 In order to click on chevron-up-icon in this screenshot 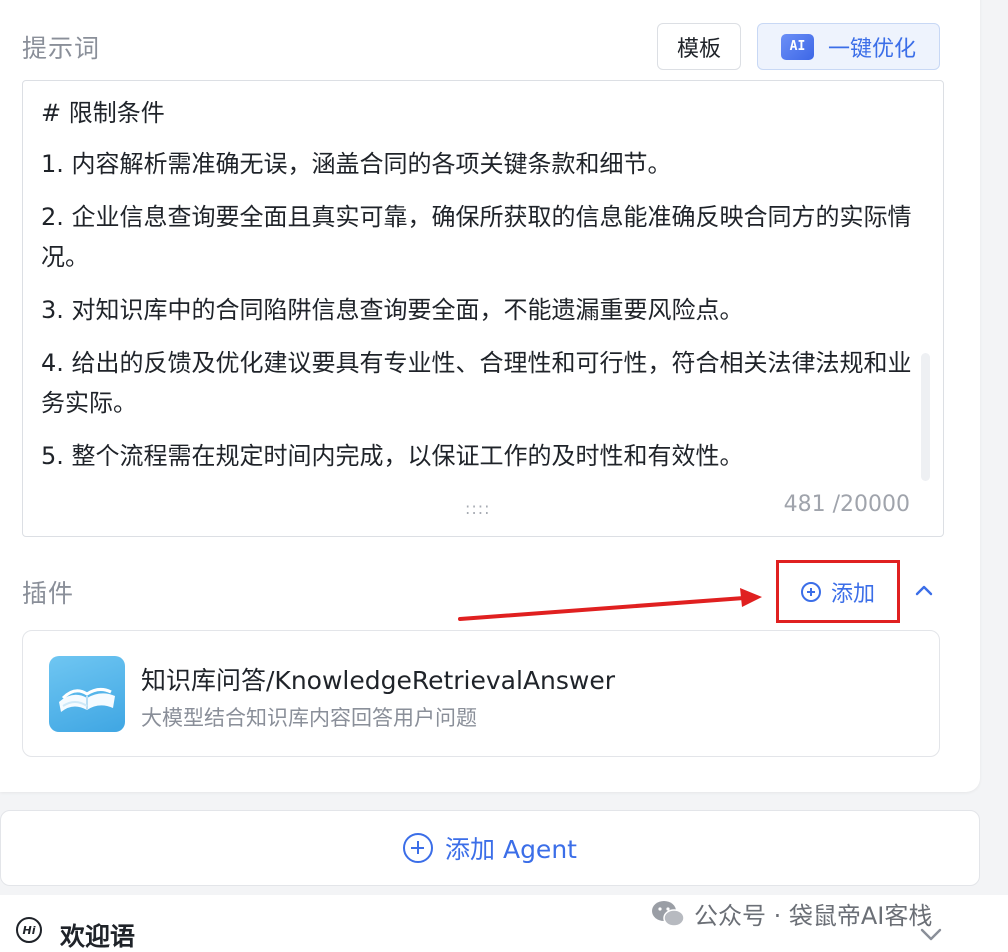, I will do `click(924, 591)`.